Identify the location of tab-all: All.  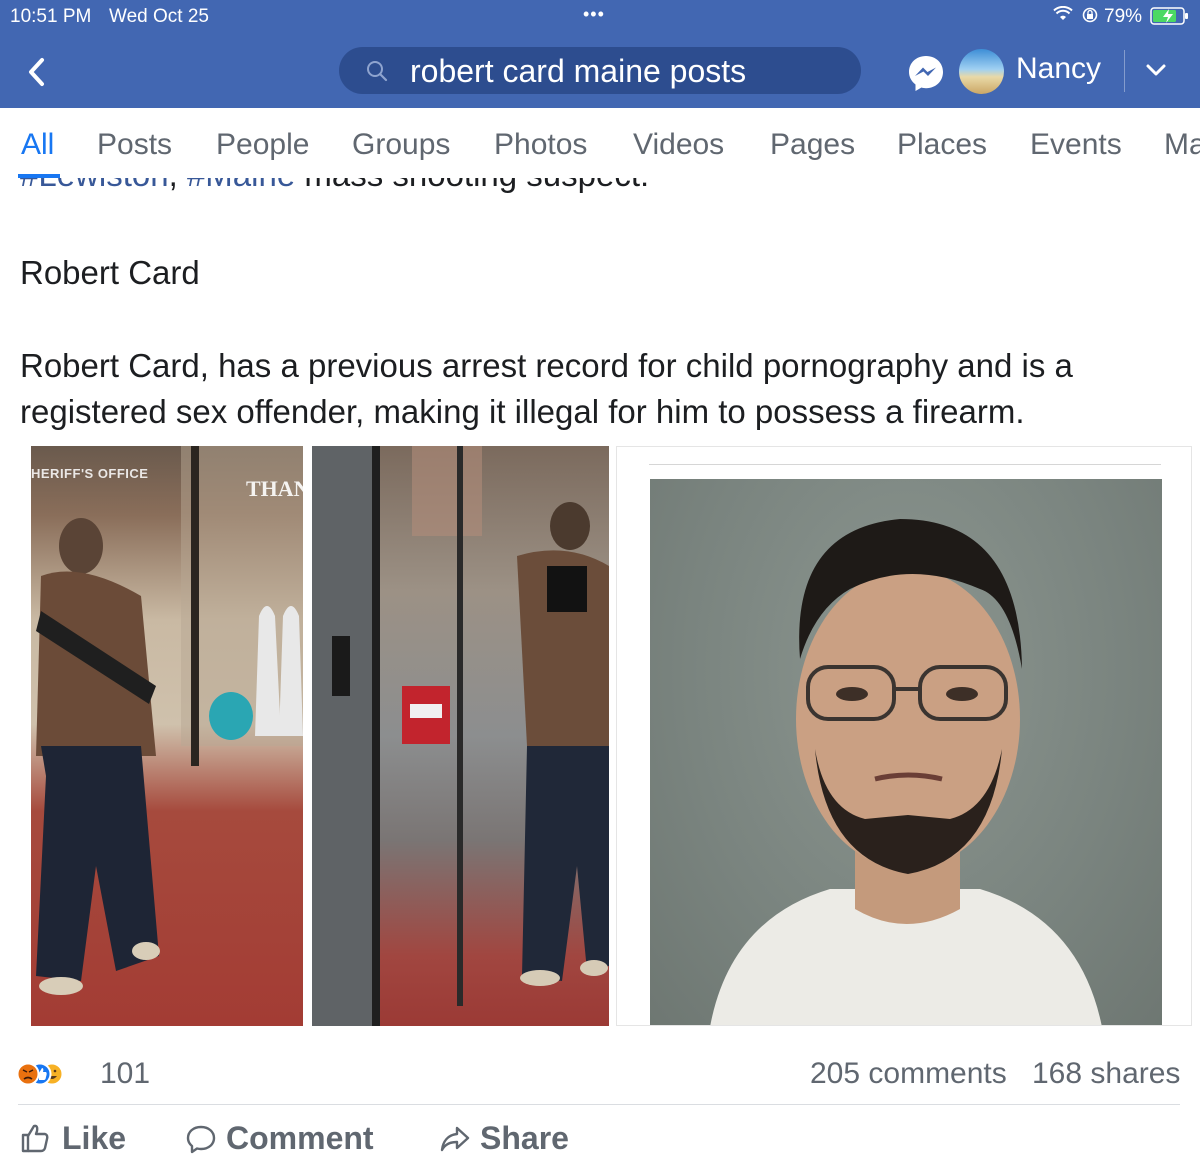
(37, 145).